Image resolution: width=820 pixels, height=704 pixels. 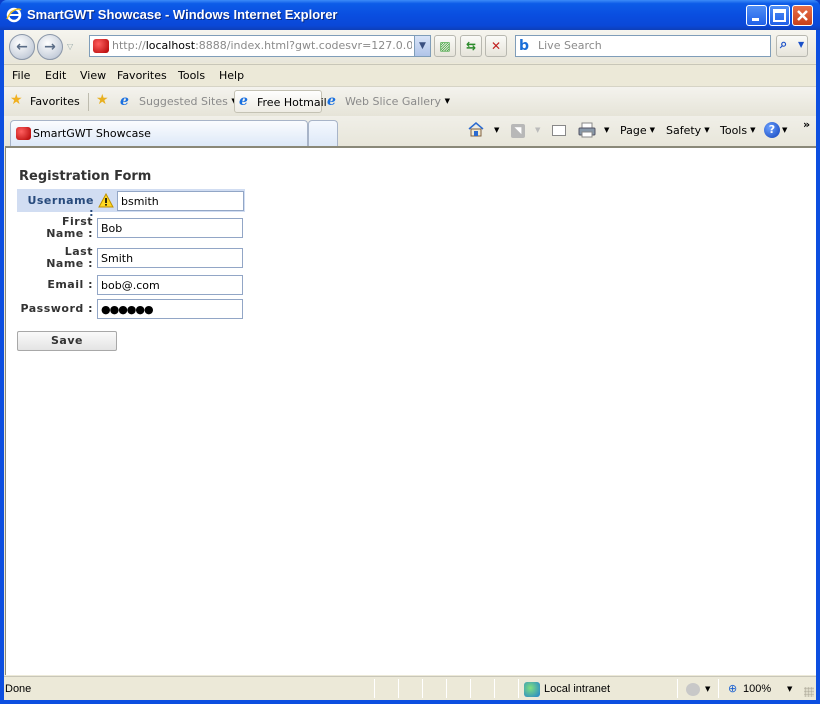 What do you see at coordinates (637, 130) in the screenshot?
I see `page-menu: Page ▼` at bounding box center [637, 130].